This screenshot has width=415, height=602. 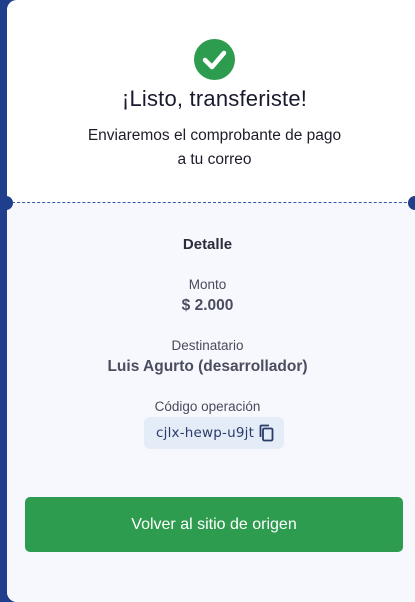 I want to click on check-circle-icon, so click(x=214, y=59).